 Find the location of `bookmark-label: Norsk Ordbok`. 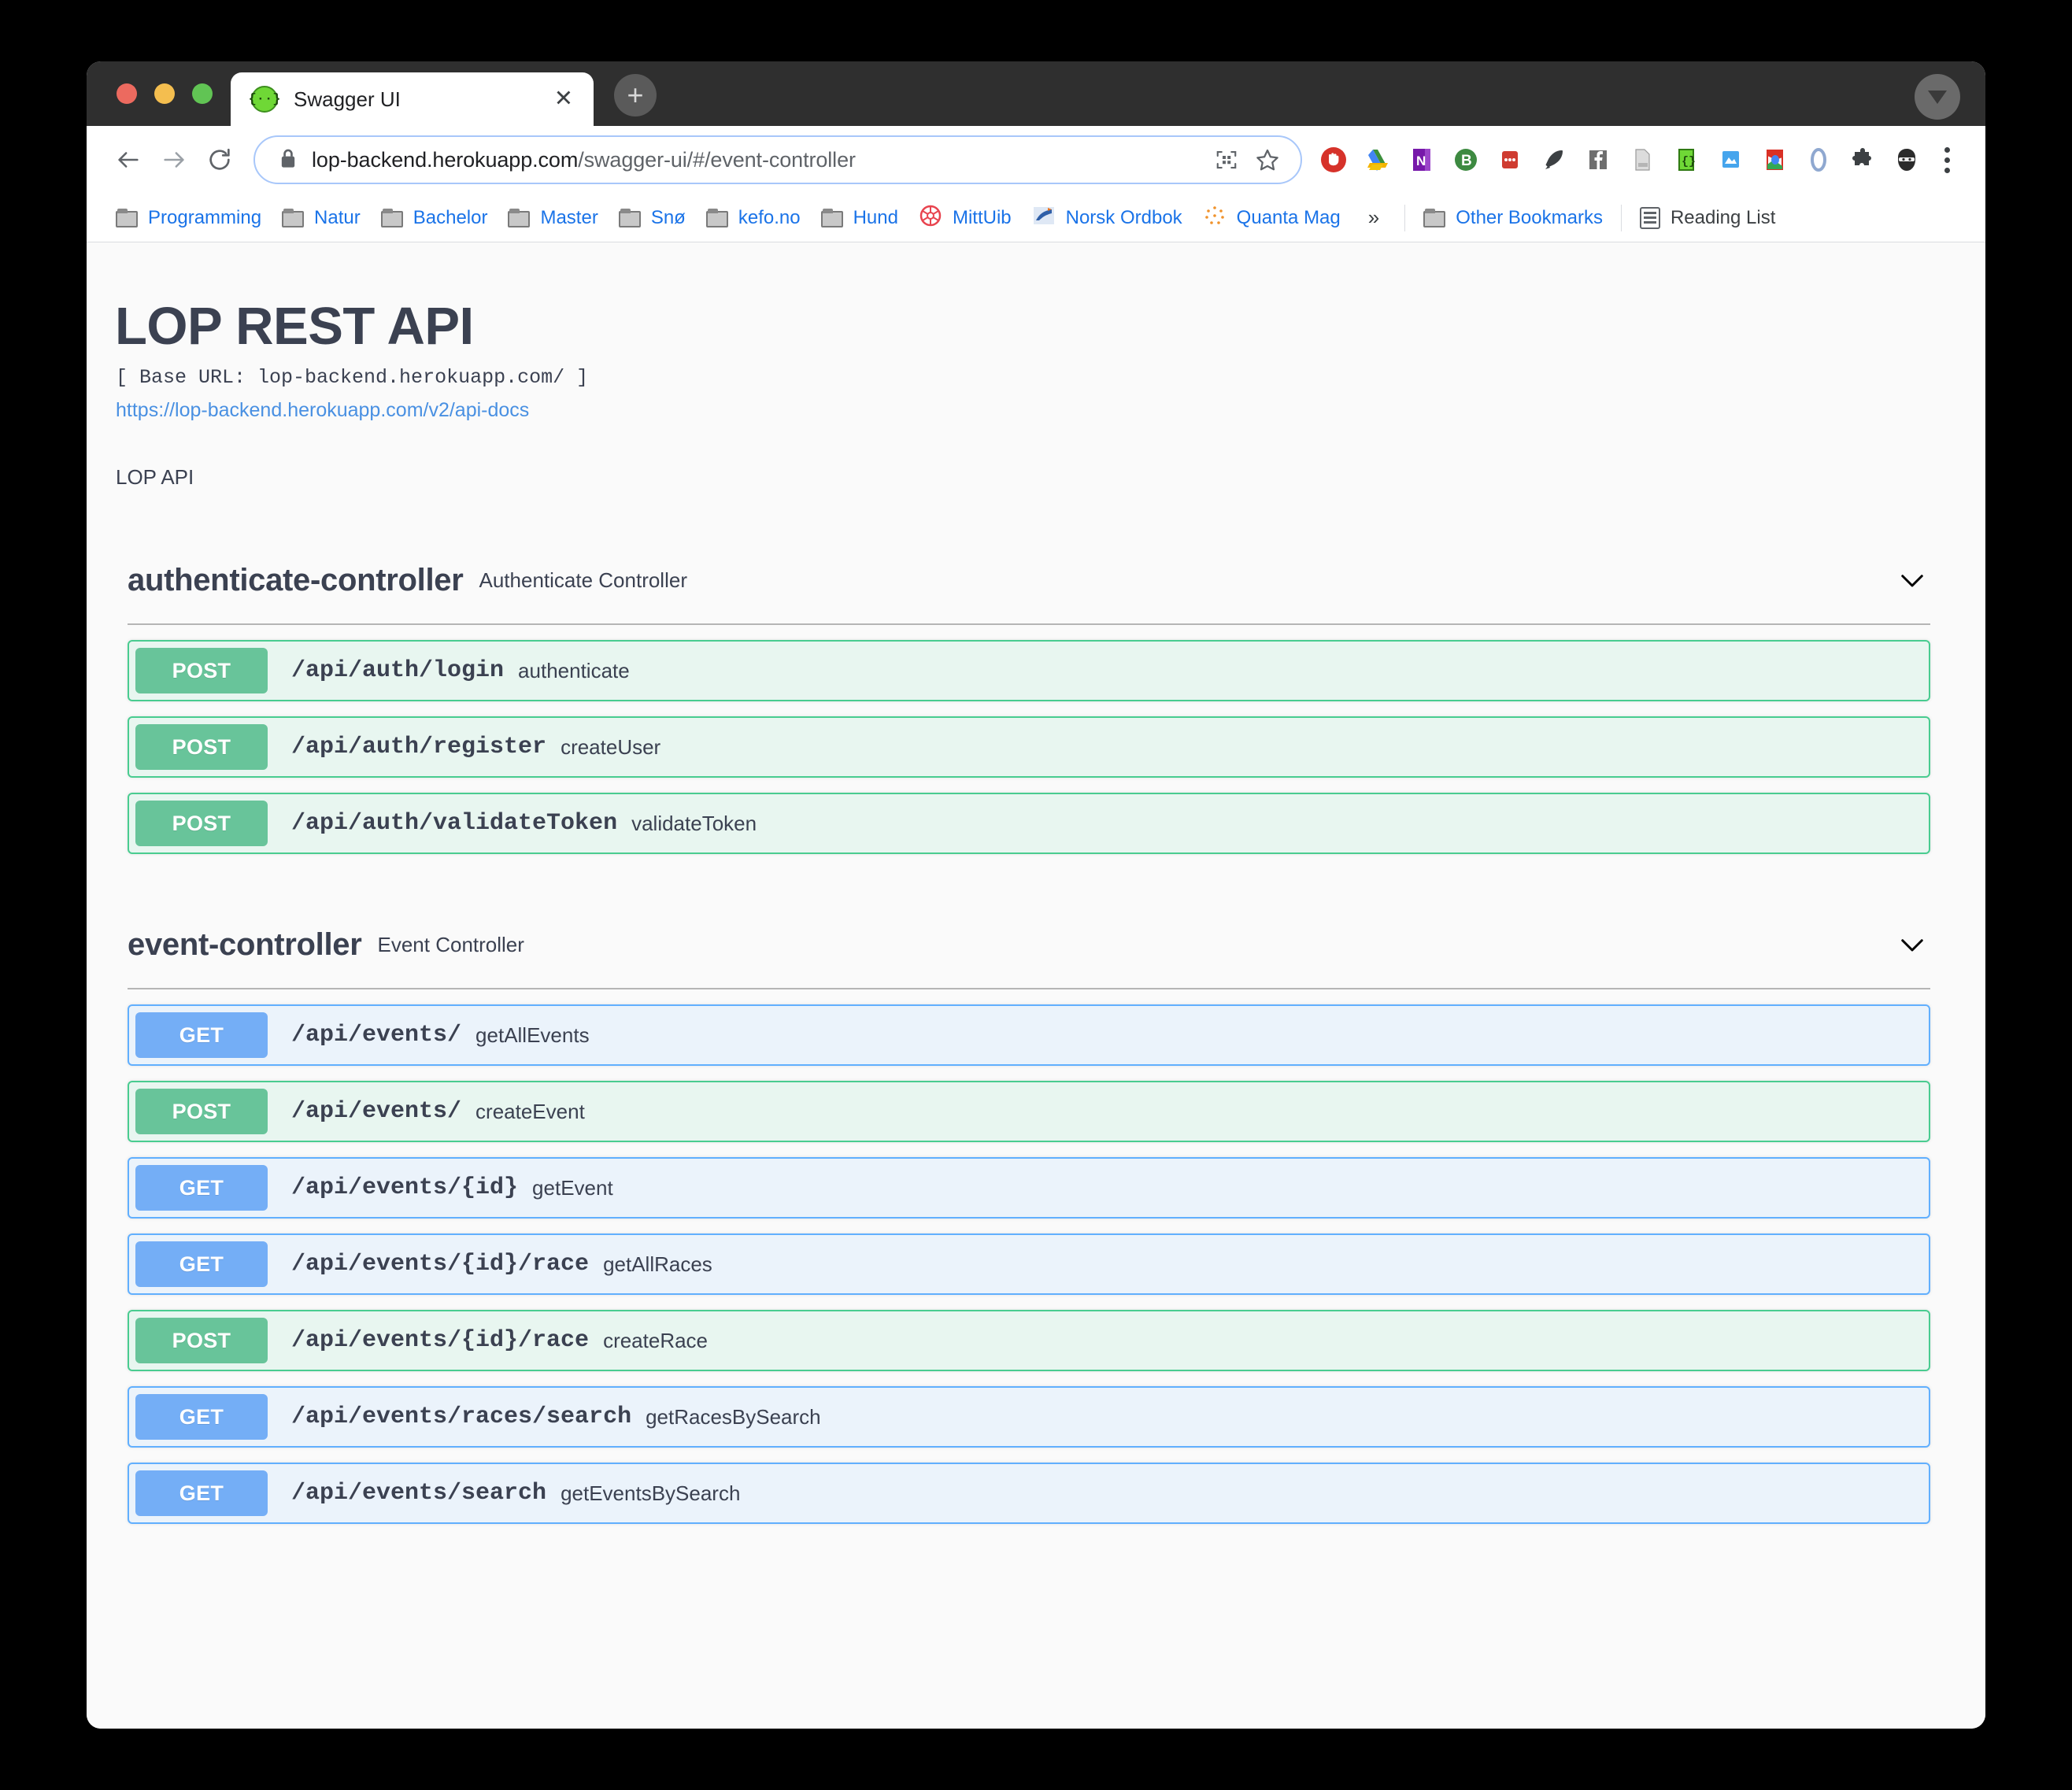

bookmark-label: Norsk Ordbok is located at coordinates (1123, 217).